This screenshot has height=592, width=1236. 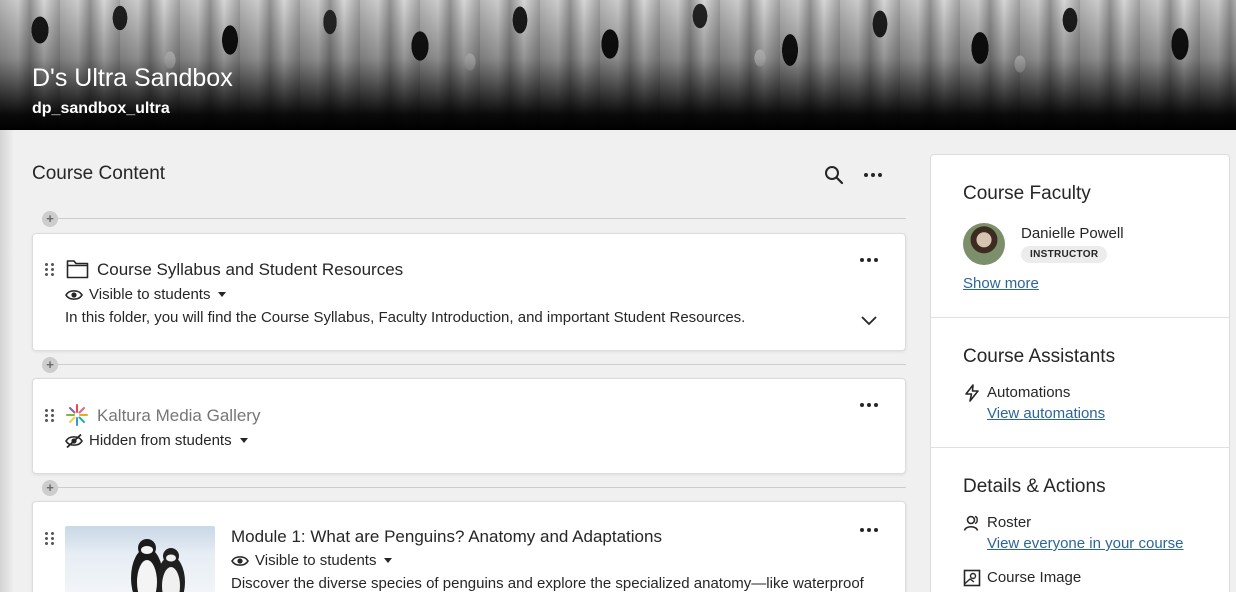 What do you see at coordinates (971, 523) in the screenshot?
I see `roster-icon` at bounding box center [971, 523].